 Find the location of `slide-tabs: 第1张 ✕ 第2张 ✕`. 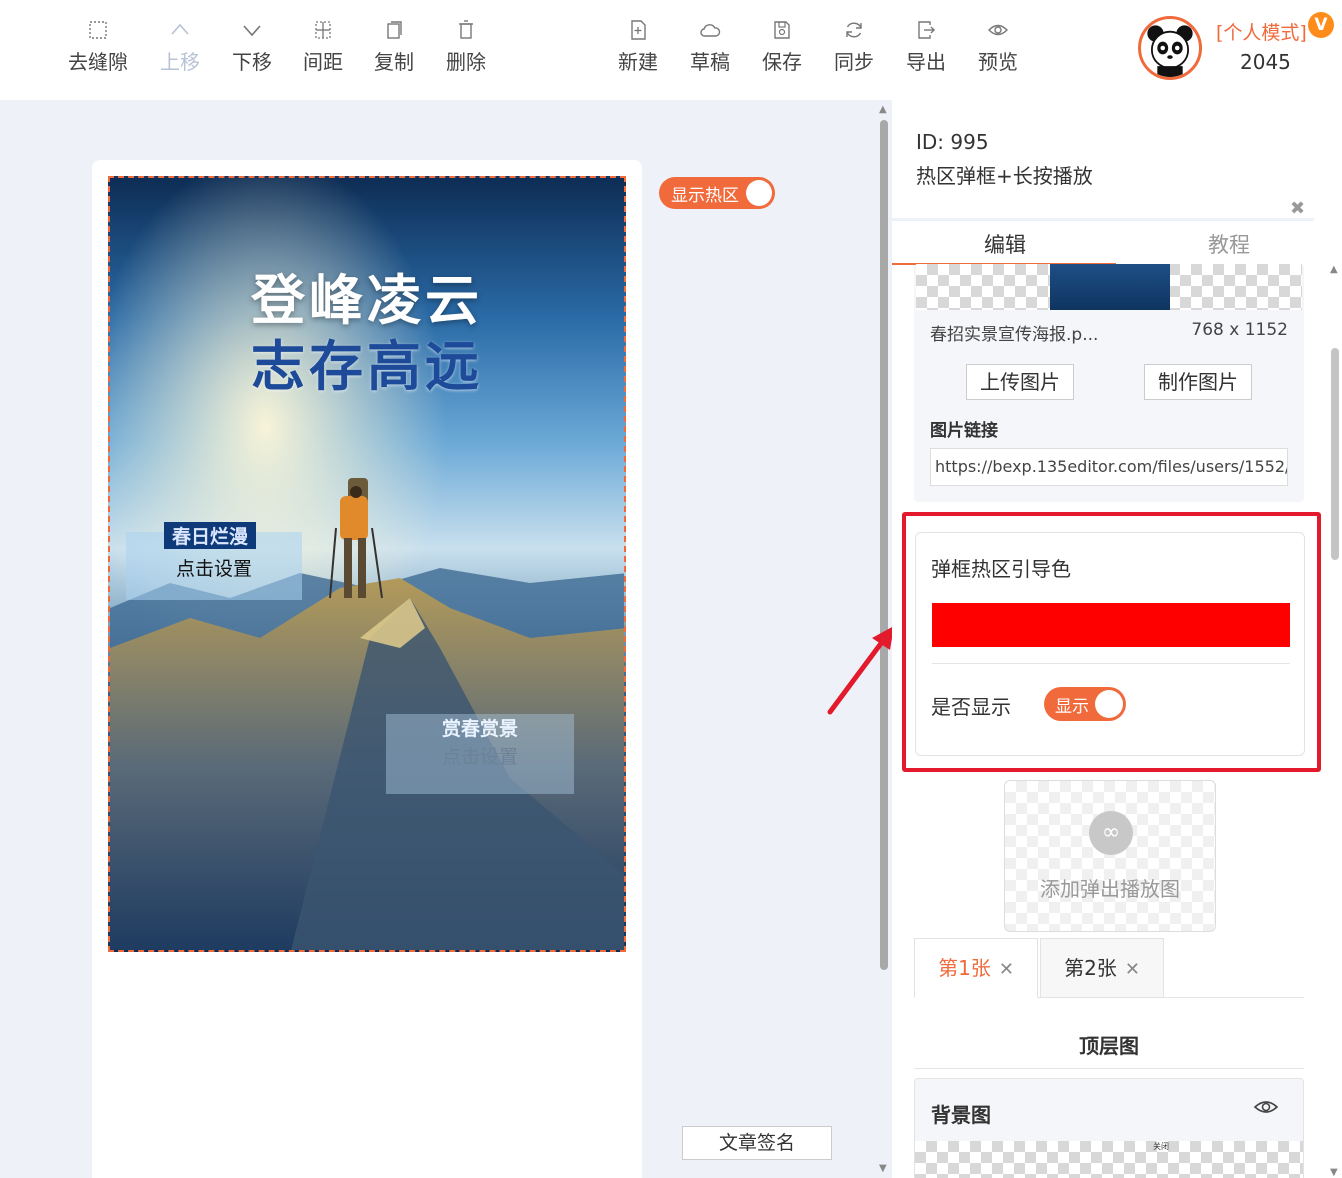

slide-tabs: 第1张 ✕ 第2张 ✕ is located at coordinates (1109, 968).